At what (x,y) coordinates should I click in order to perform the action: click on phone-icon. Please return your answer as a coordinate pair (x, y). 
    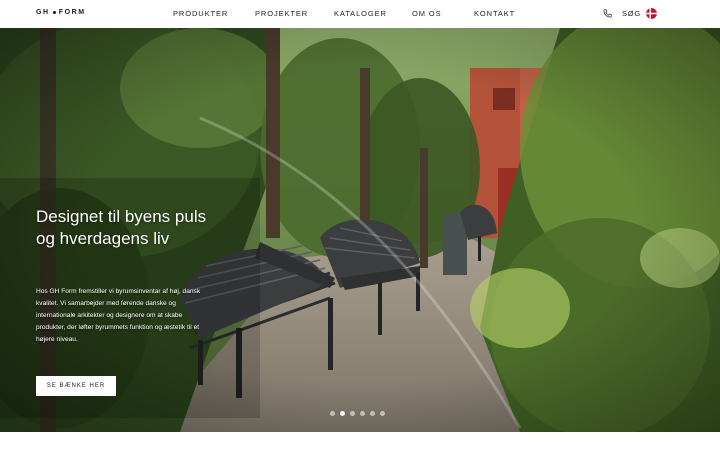
    Looking at the image, I should click on (607, 13).